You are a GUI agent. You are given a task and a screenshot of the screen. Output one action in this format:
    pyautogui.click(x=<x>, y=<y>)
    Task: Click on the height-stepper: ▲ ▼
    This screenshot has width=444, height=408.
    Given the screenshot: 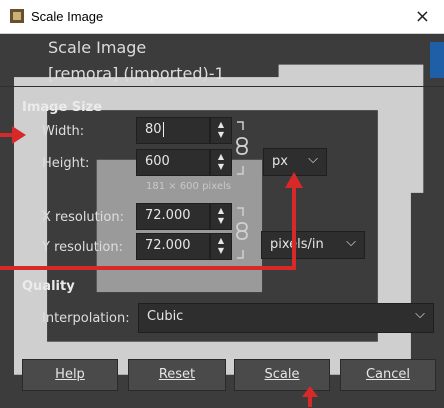 What is the action you would take?
    pyautogui.click(x=221, y=162)
    